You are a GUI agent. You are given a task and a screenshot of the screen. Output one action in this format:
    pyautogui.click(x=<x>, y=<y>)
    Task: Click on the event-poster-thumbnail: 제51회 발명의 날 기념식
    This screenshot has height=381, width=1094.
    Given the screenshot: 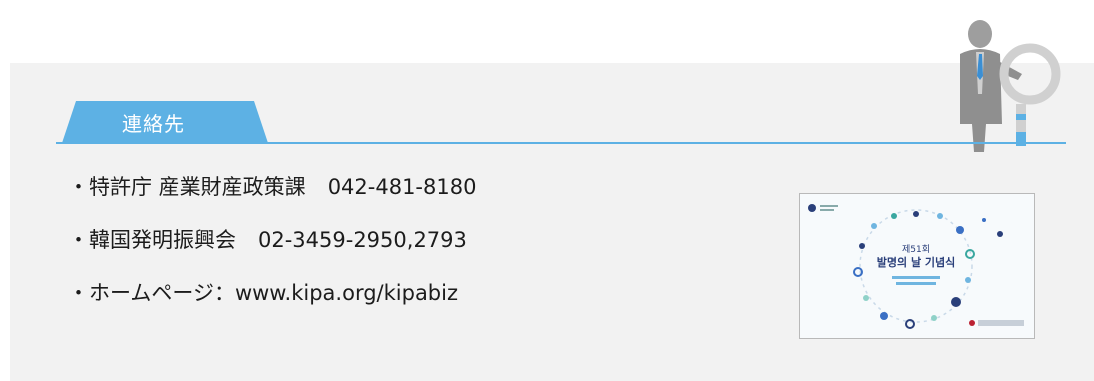 What is the action you would take?
    pyautogui.click(x=917, y=266)
    